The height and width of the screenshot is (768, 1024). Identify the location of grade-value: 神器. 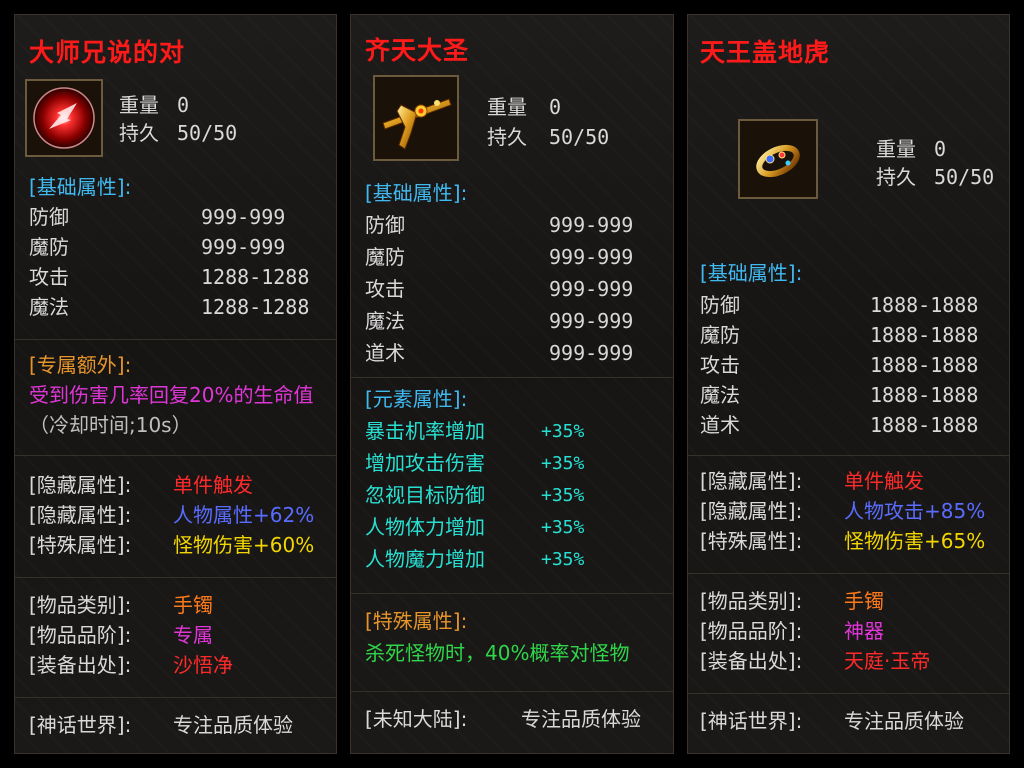
(864, 631).